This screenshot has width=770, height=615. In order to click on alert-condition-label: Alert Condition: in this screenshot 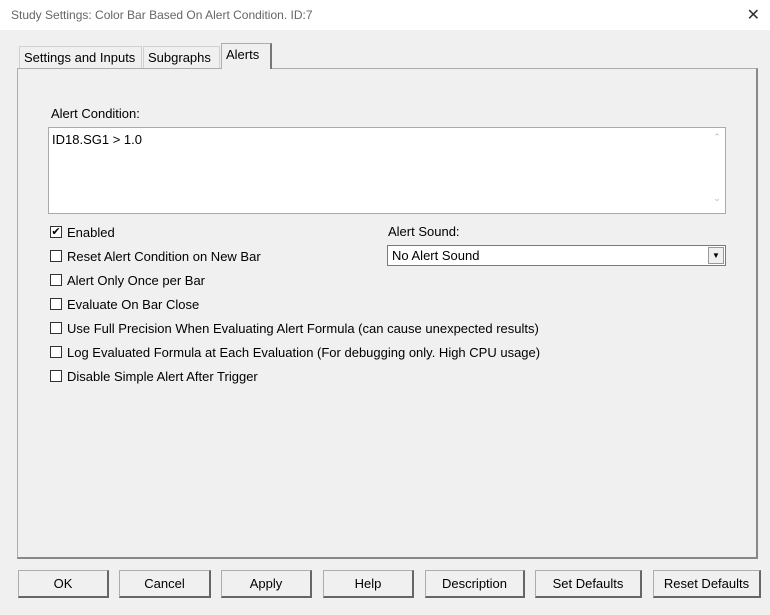, I will do `click(95, 113)`.